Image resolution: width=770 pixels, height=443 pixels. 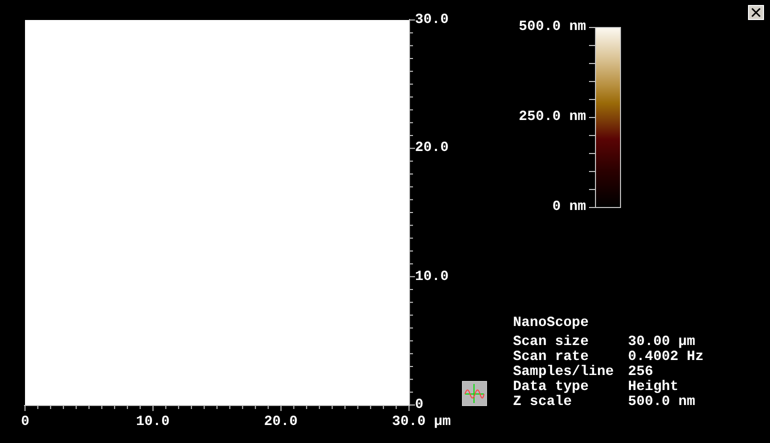 What do you see at coordinates (662, 342) in the screenshot?
I see `info-value: 30.00 µm` at bounding box center [662, 342].